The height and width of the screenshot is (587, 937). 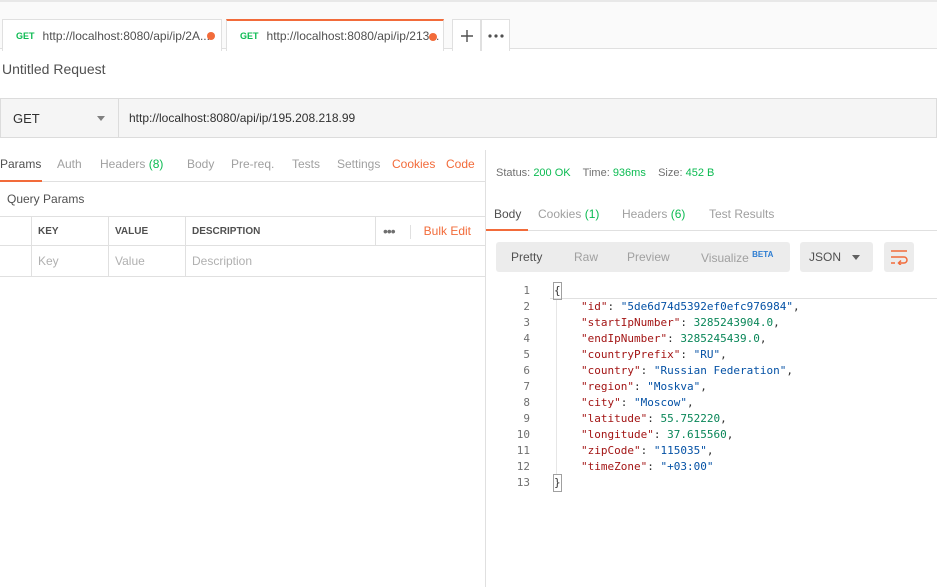 What do you see at coordinates (856, 257) in the screenshot?
I see `chevron-down-icon` at bounding box center [856, 257].